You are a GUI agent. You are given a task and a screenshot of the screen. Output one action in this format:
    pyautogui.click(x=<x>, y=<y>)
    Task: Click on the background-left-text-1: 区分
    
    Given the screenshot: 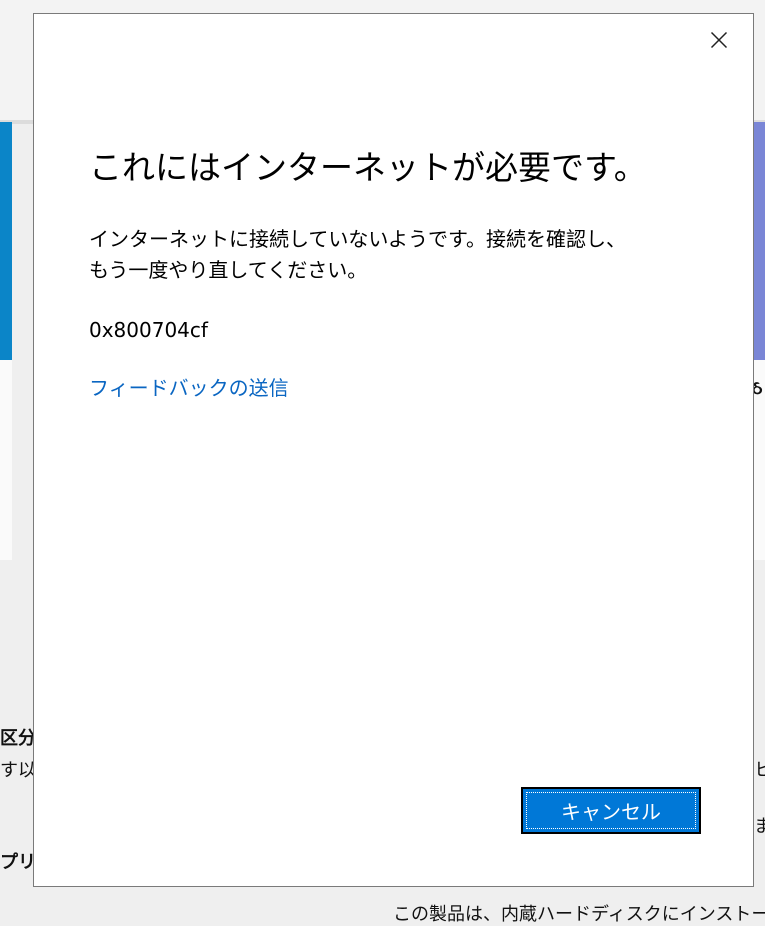 What is the action you would take?
    pyautogui.click(x=18, y=738)
    